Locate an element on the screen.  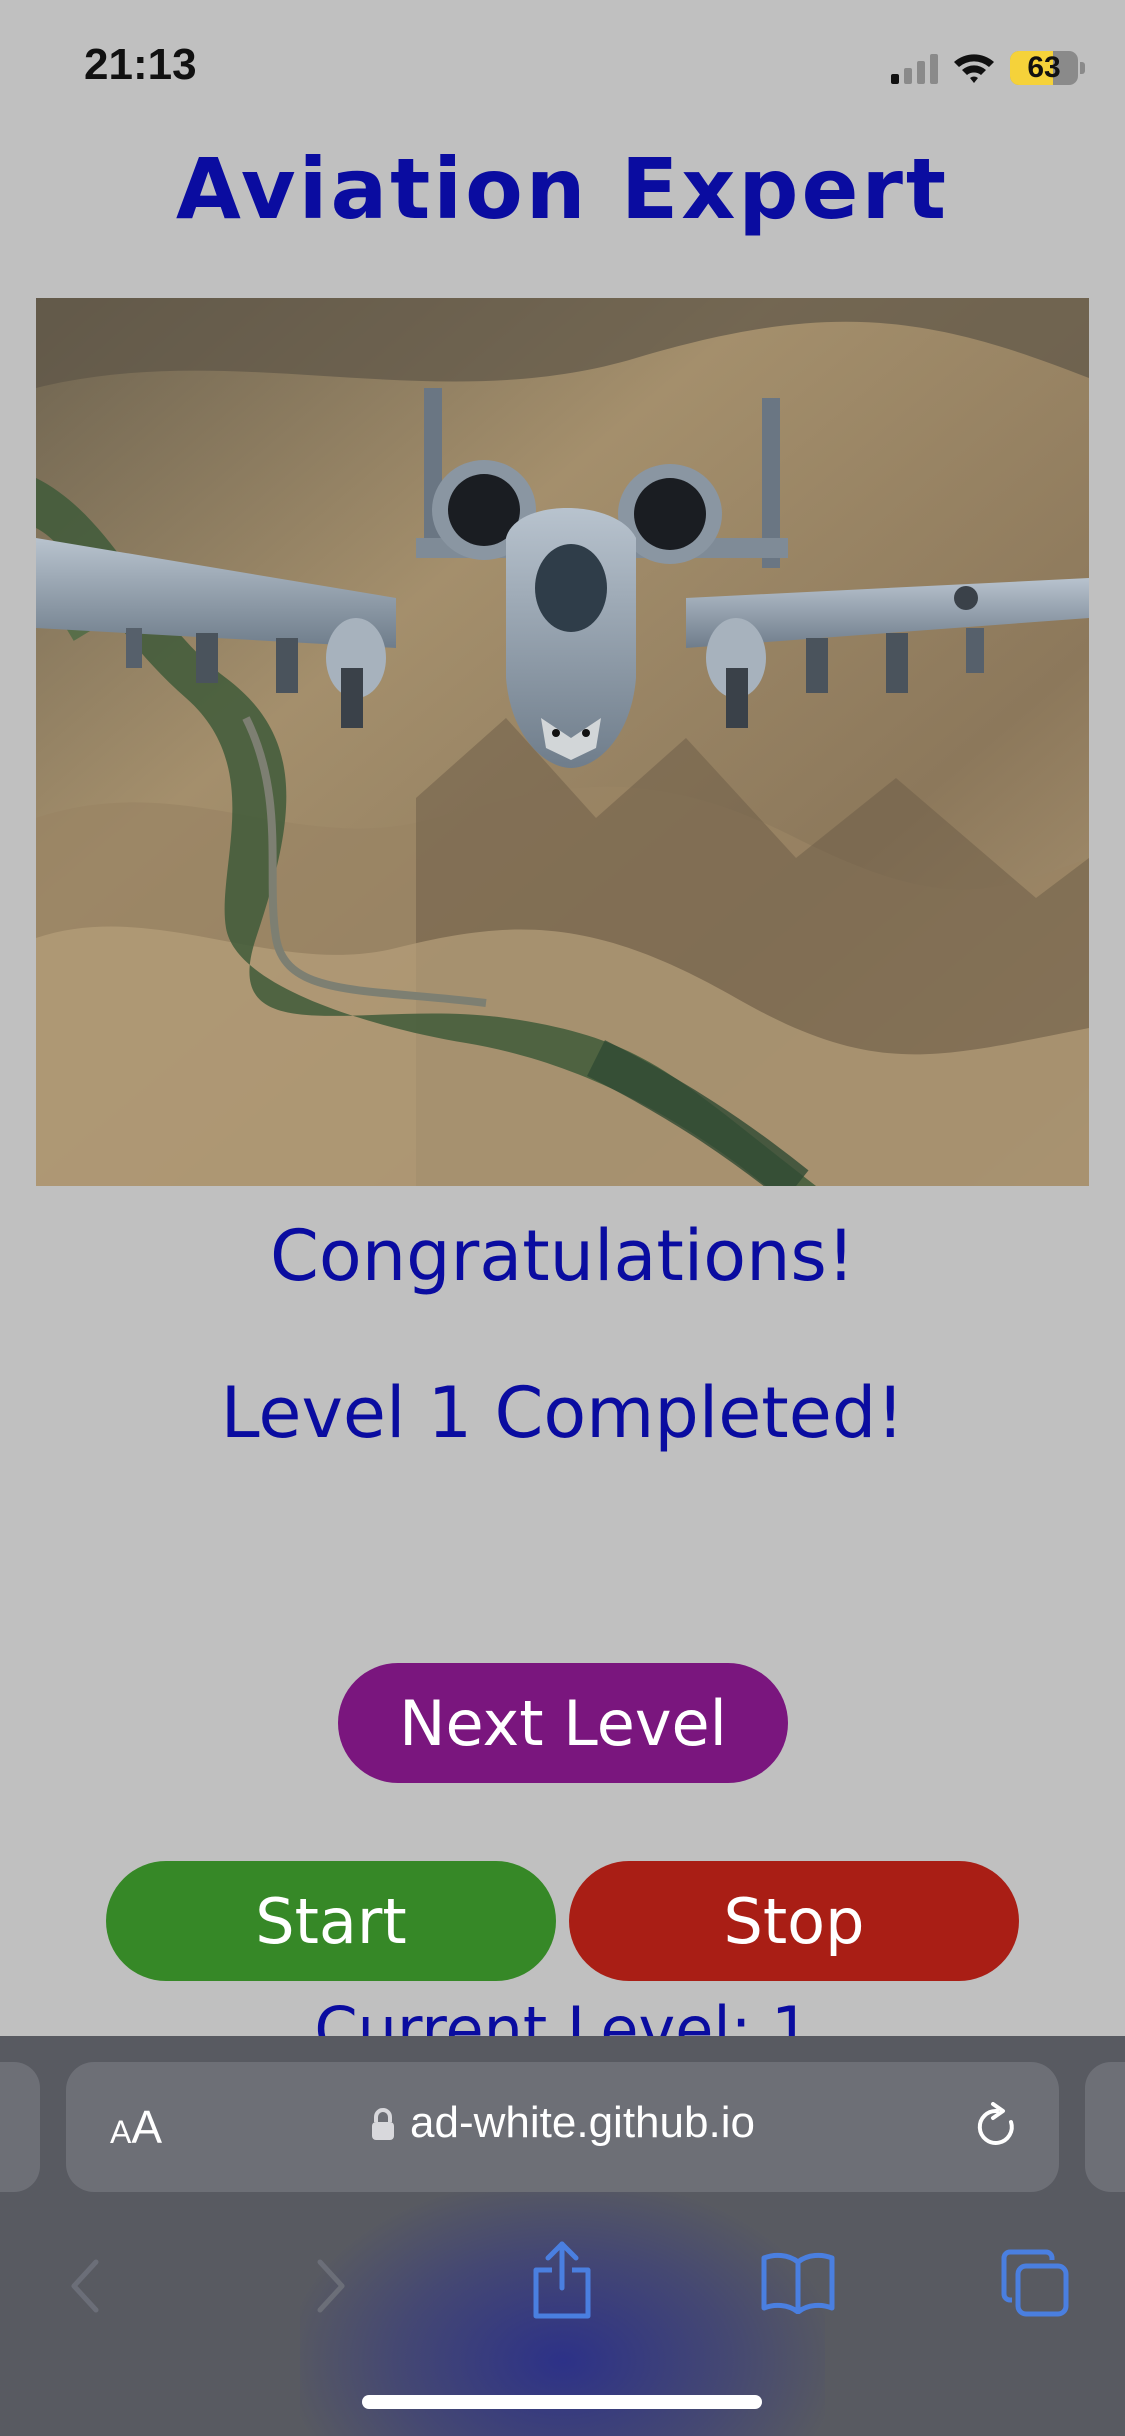
battery-icon: 63 is located at coordinates (1044, 68).